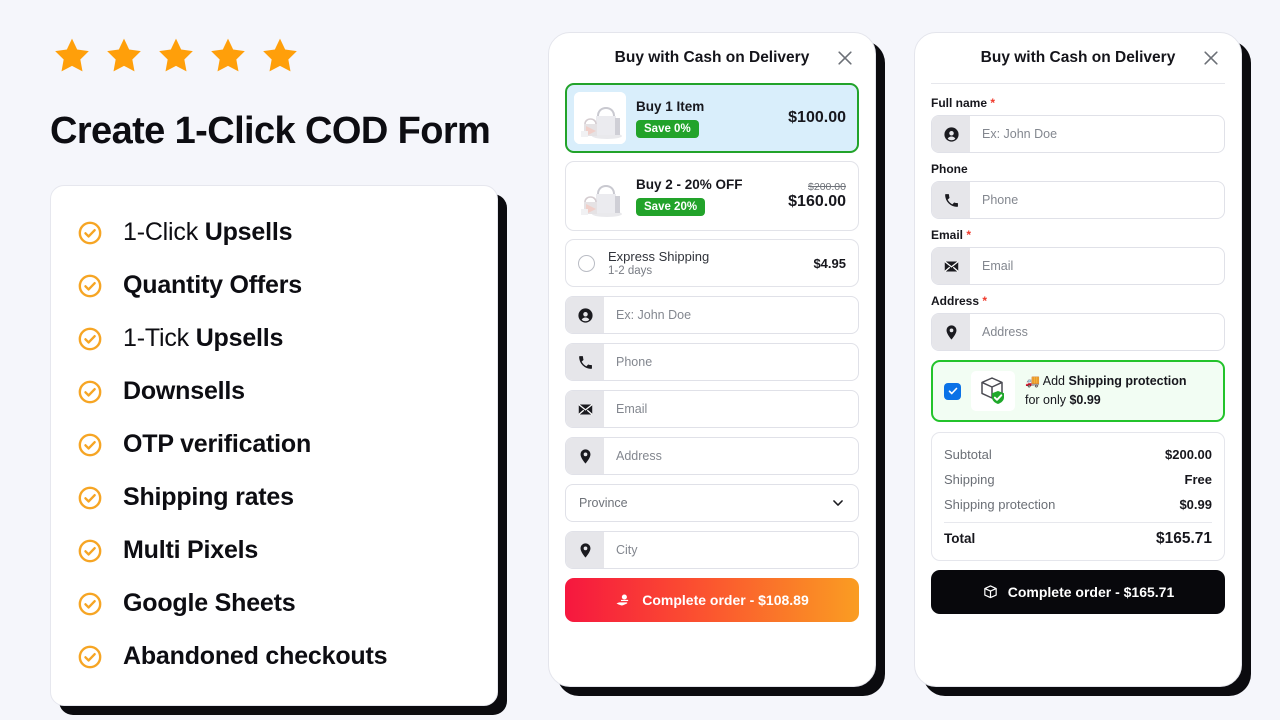 The width and height of the screenshot is (1280, 720). I want to click on total-value: $165.71, so click(1183, 538).